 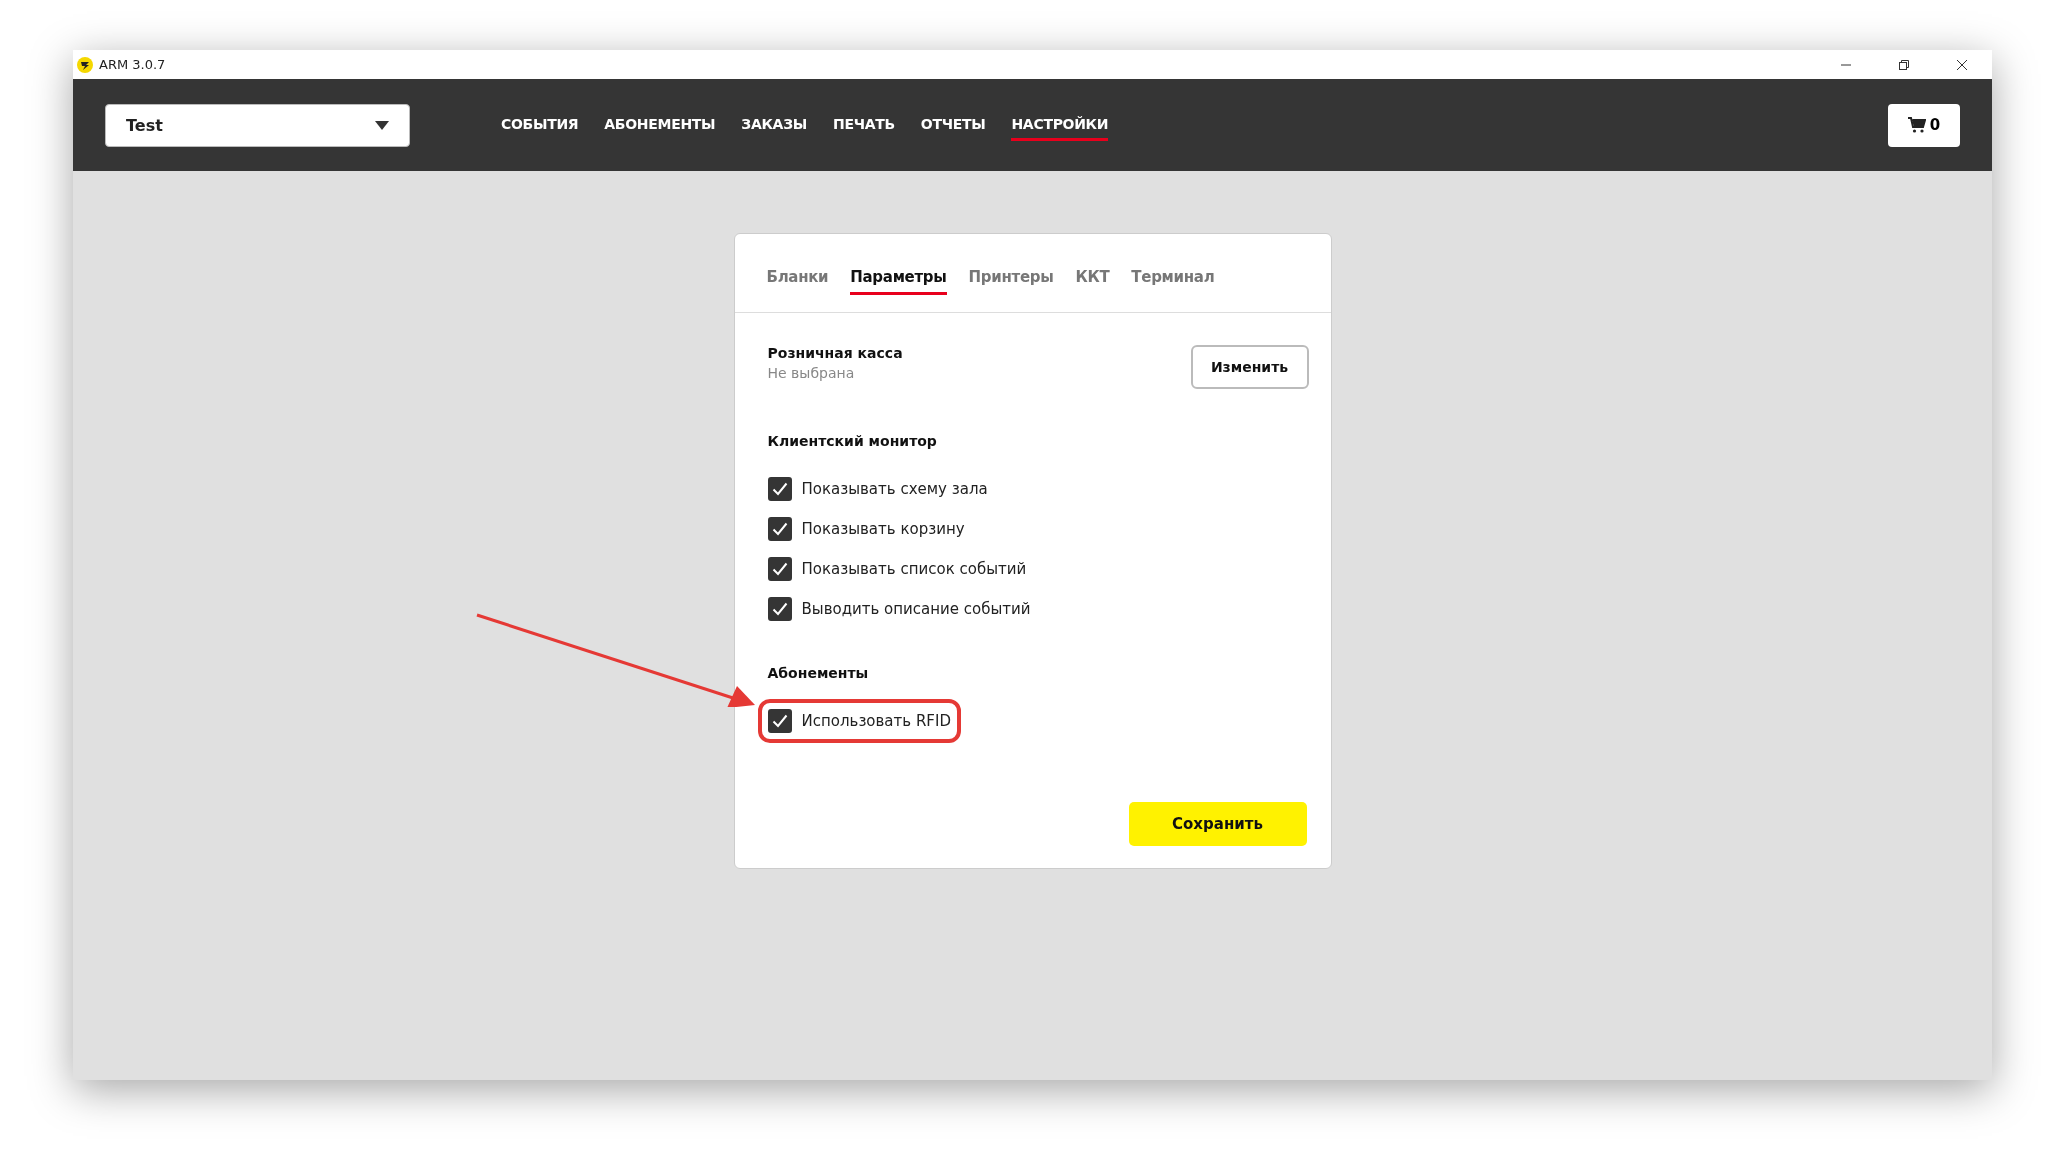 I want to click on window-title: ARM 3.0.7, so click(x=132, y=64).